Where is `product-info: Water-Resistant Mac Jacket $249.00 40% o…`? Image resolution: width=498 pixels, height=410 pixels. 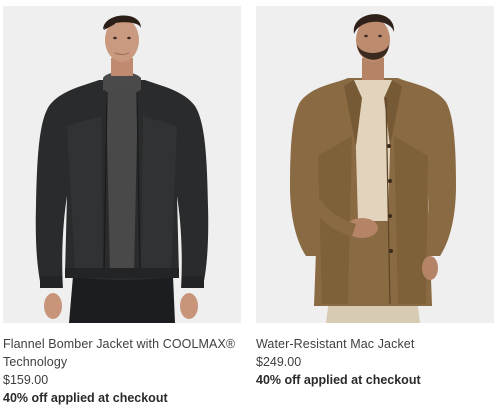 product-info: Water-Resistant Mac Jacket $249.00 40% o… is located at coordinates (375, 356).